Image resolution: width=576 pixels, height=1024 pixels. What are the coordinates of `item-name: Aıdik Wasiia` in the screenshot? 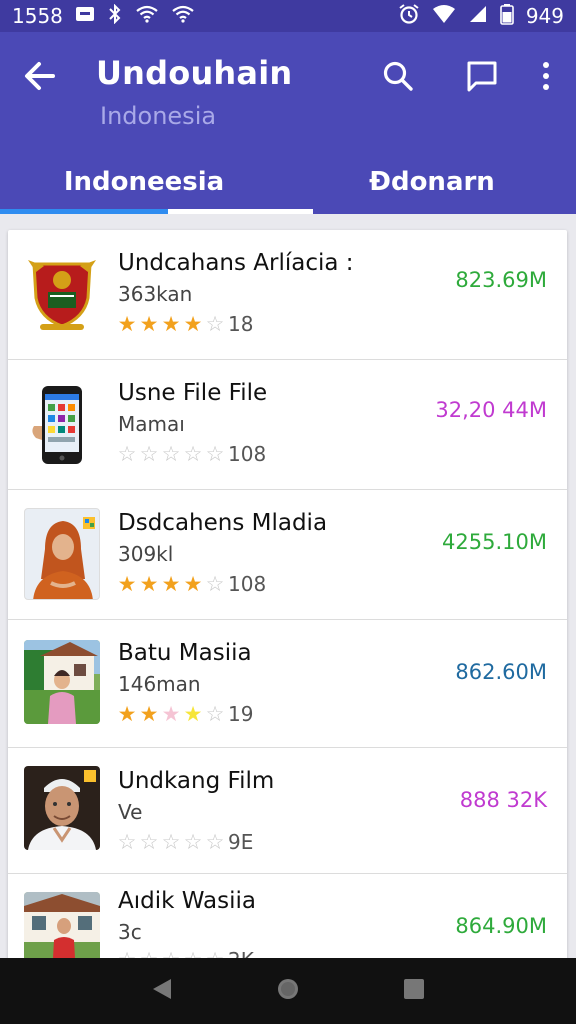 It's located at (187, 901).